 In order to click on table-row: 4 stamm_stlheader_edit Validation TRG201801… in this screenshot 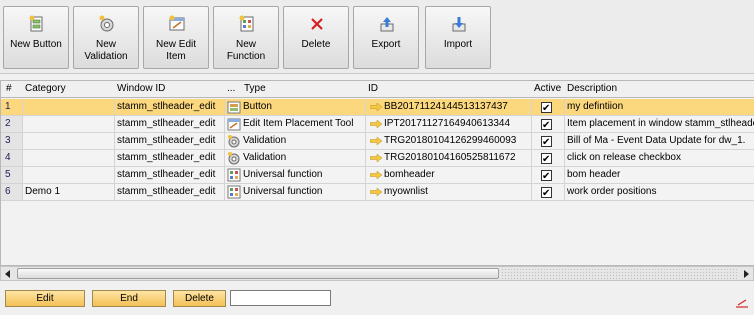, I will do `click(377, 158)`.